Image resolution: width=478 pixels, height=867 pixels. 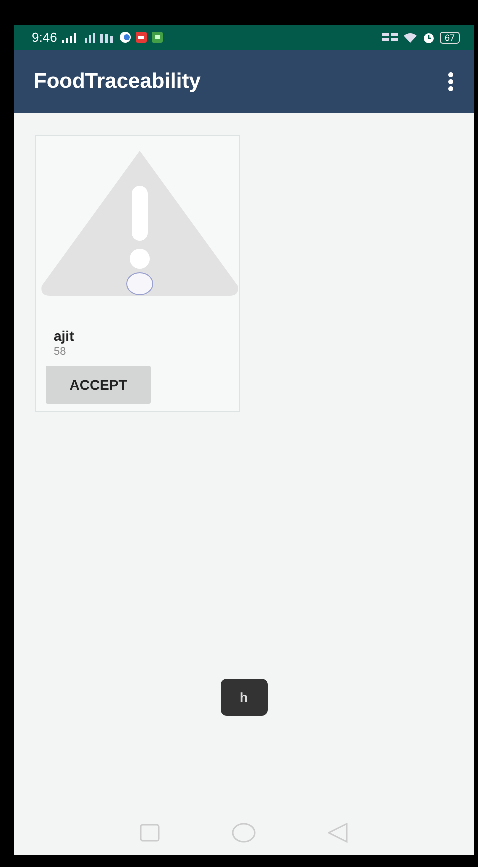 I want to click on recents-icon, so click(x=150, y=833).